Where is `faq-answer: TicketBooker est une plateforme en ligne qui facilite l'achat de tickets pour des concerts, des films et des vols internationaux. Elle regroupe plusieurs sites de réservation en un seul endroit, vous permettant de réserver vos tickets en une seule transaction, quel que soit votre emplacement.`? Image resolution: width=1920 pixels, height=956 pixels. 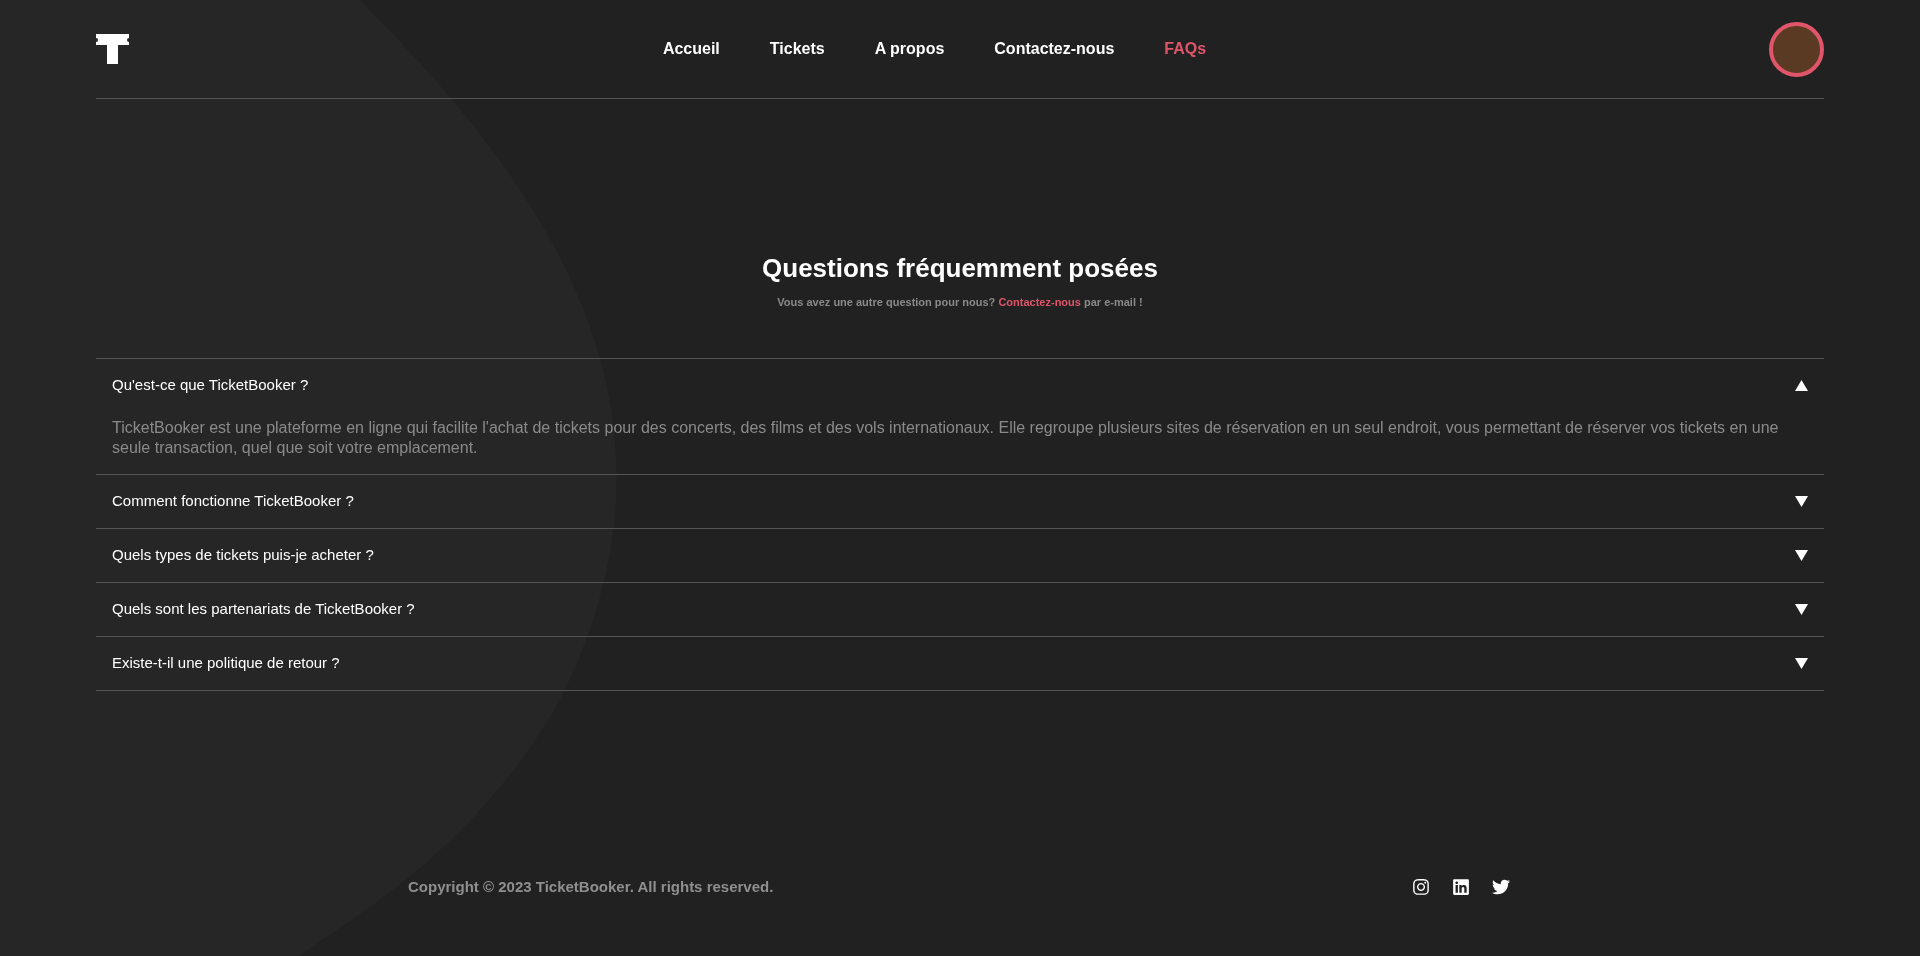 faq-answer: TicketBooker est une plateforme en ligne qui facilite l'achat de tickets pour des concerts, des films et des vols internationaux. Elle regroupe plusieurs sites de réservation en un seul endroit, vous permettant de réserver vos tickets en une seule transaction, quel que soit votre emplacement. is located at coordinates (945, 437).